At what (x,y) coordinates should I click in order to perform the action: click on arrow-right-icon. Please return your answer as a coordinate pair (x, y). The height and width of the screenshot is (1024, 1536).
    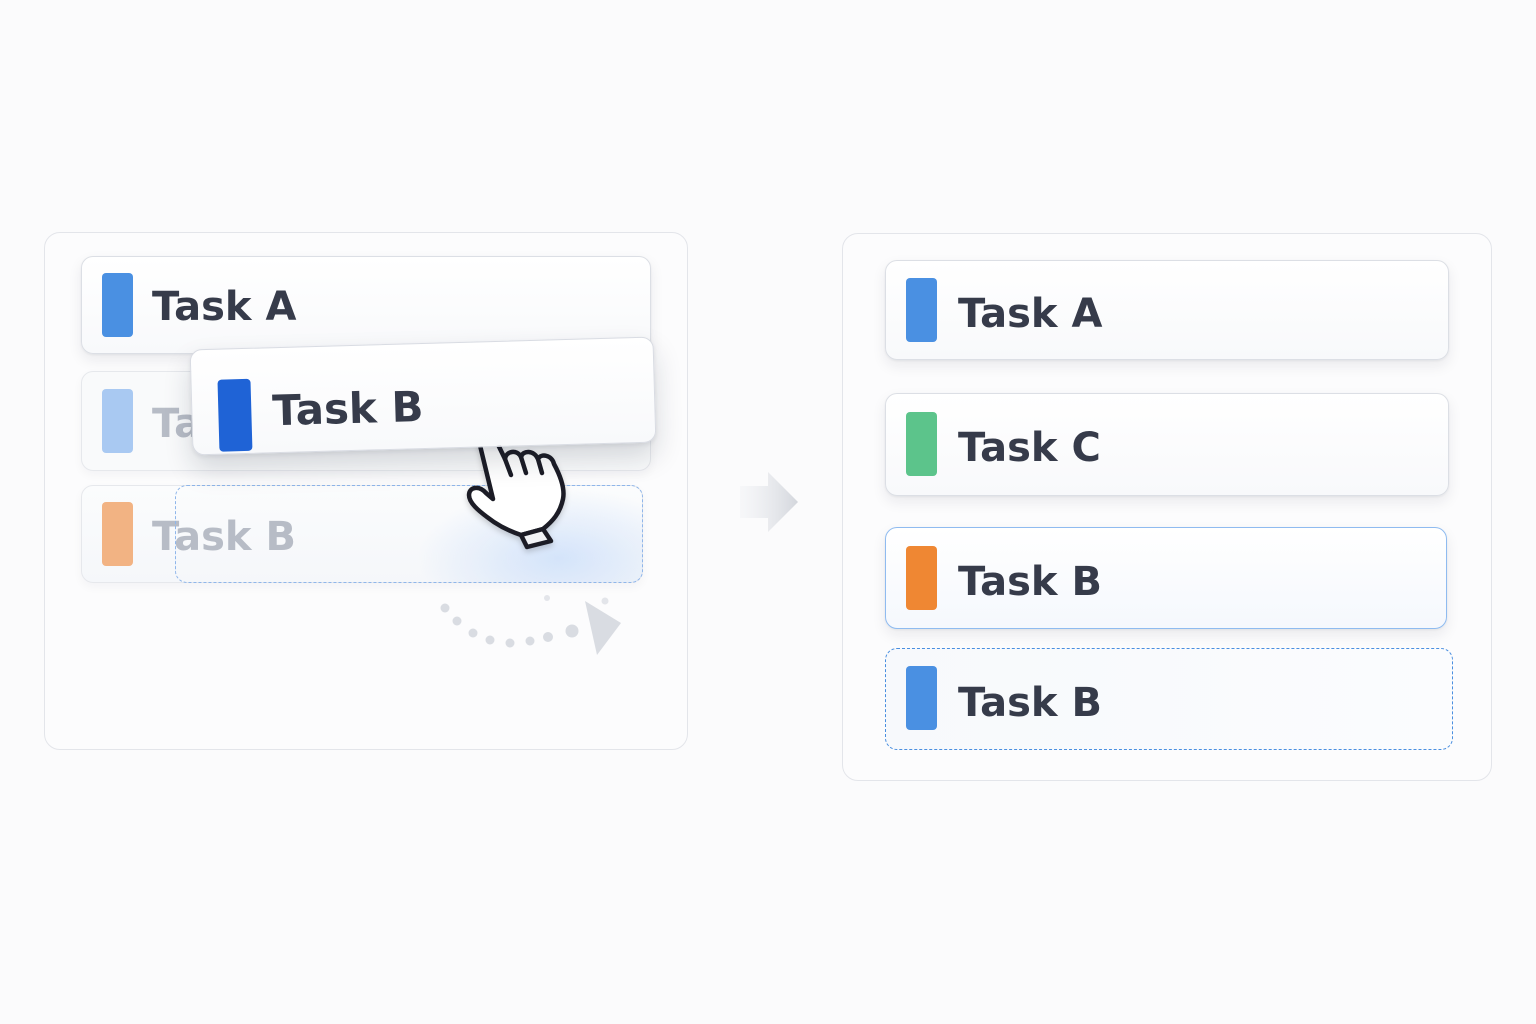
    Looking at the image, I should click on (769, 502).